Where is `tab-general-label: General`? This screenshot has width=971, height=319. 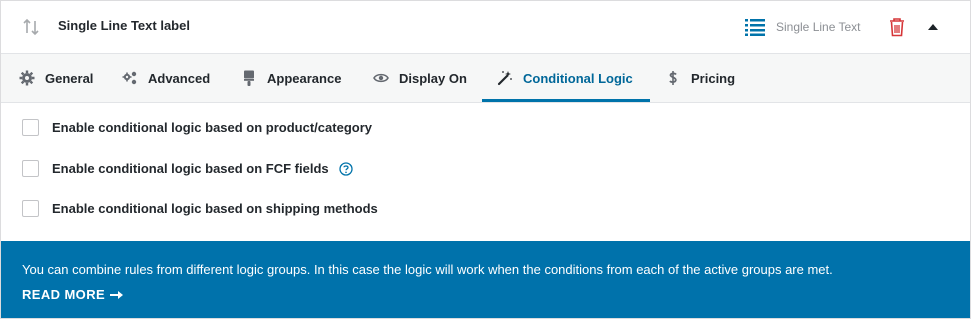 tab-general-label: General is located at coordinates (69, 78).